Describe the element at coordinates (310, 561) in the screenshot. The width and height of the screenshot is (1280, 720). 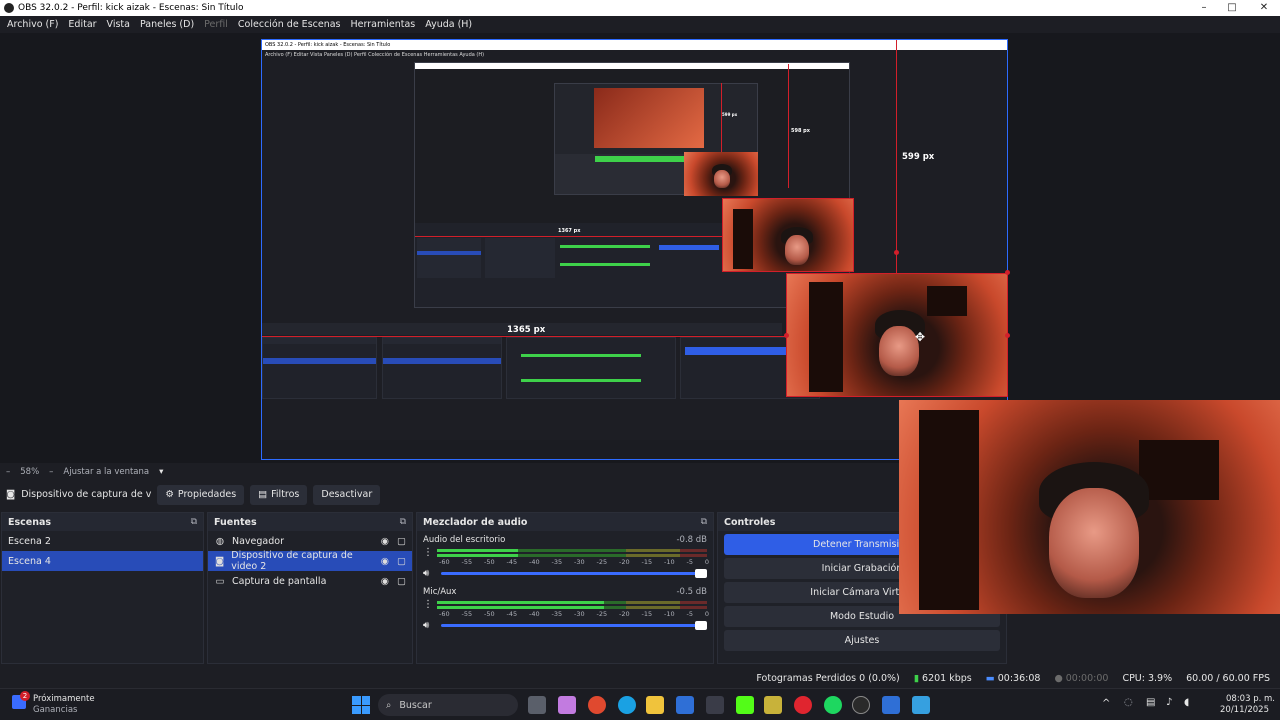
I see `source-item-dispositivo-captura: ◙ Dispositivo de captura de video 2 ◉ ▢` at that location.